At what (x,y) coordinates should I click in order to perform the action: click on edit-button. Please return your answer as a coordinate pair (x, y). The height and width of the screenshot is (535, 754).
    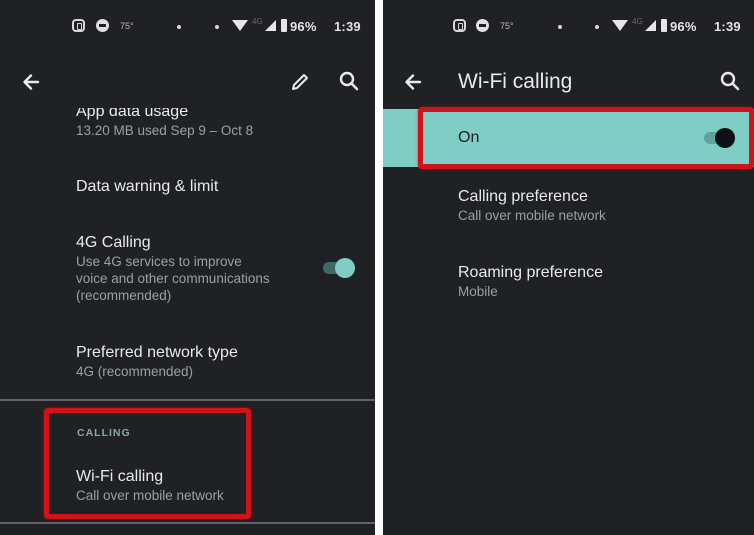
    Looking at the image, I should click on (300, 82).